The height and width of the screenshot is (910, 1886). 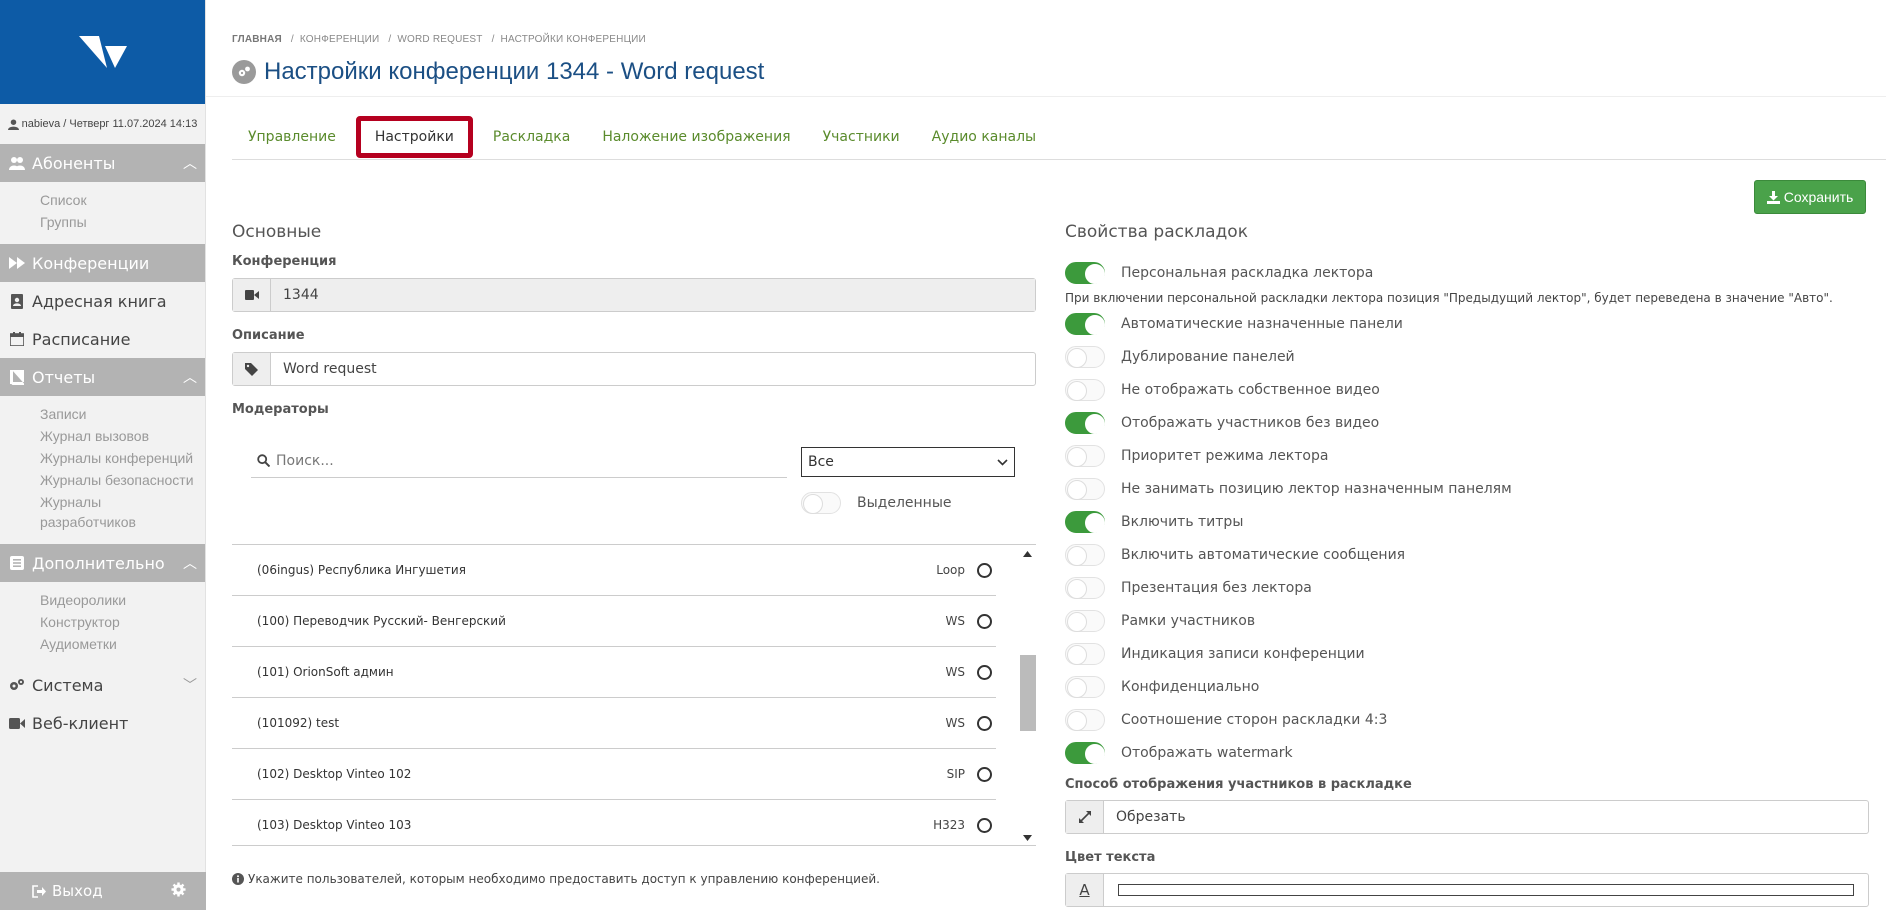 I want to click on display-mode-value: Обрезать, so click(x=1151, y=817).